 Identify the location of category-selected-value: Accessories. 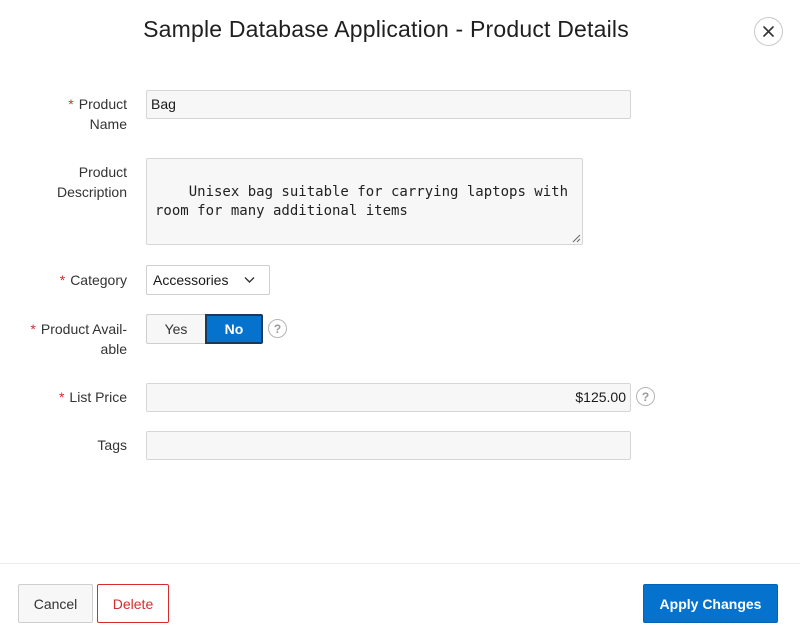
(191, 280).